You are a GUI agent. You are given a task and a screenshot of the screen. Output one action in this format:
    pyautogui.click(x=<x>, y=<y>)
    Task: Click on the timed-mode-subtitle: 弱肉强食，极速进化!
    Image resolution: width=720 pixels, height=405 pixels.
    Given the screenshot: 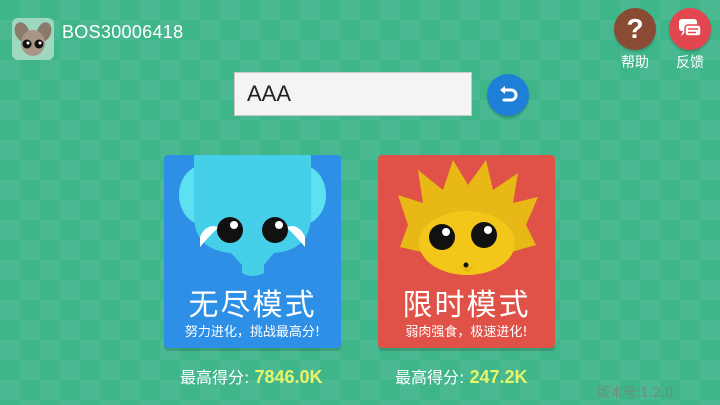 What is the action you would take?
    pyautogui.click(x=466, y=332)
    